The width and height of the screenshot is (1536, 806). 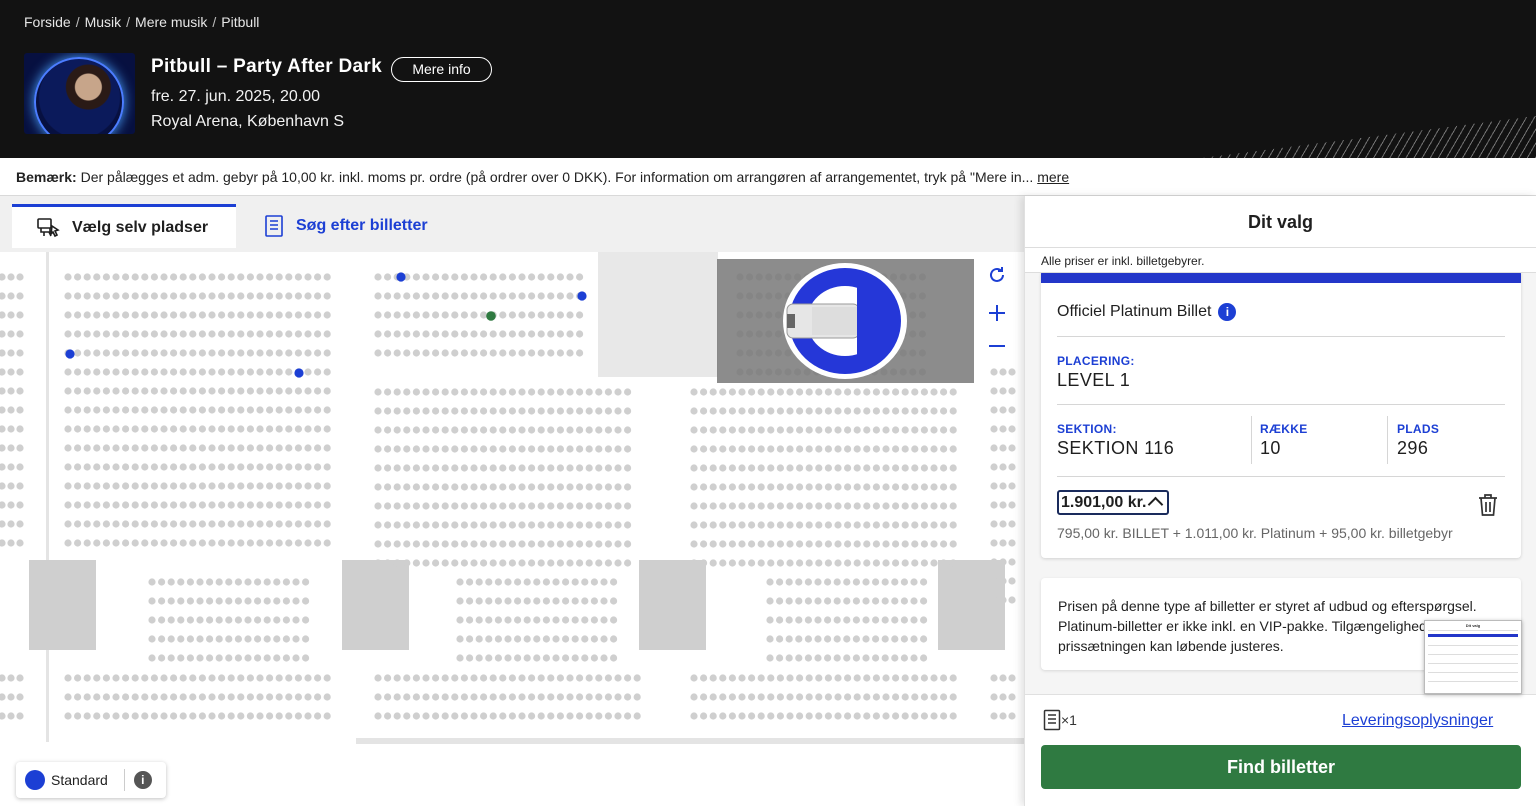 What do you see at coordinates (1431, 721) in the screenshot?
I see `delivery-info-link: Leveringsoplysninger` at bounding box center [1431, 721].